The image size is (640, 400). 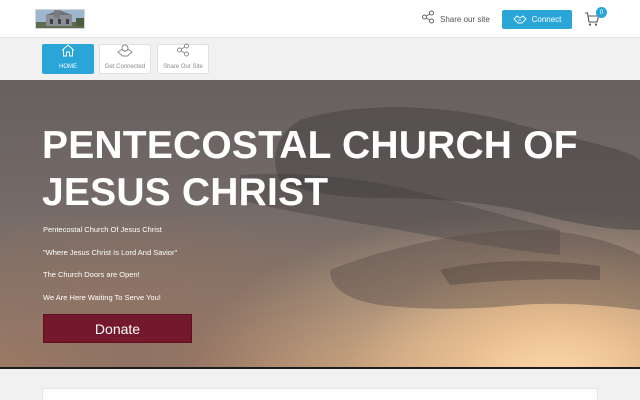 I want to click on cart-count-badge: 0, so click(x=601, y=12).